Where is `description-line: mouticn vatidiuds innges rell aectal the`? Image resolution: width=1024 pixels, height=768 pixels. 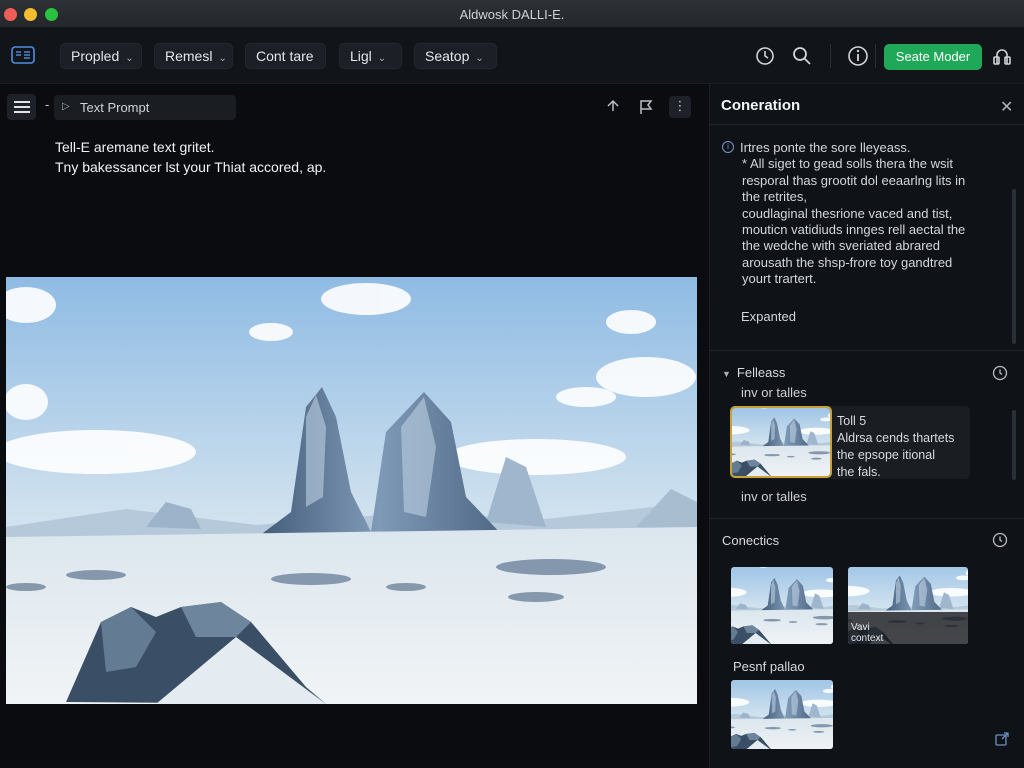 description-line: mouticn vatidiuds innges rell aectal the is located at coordinates (854, 230).